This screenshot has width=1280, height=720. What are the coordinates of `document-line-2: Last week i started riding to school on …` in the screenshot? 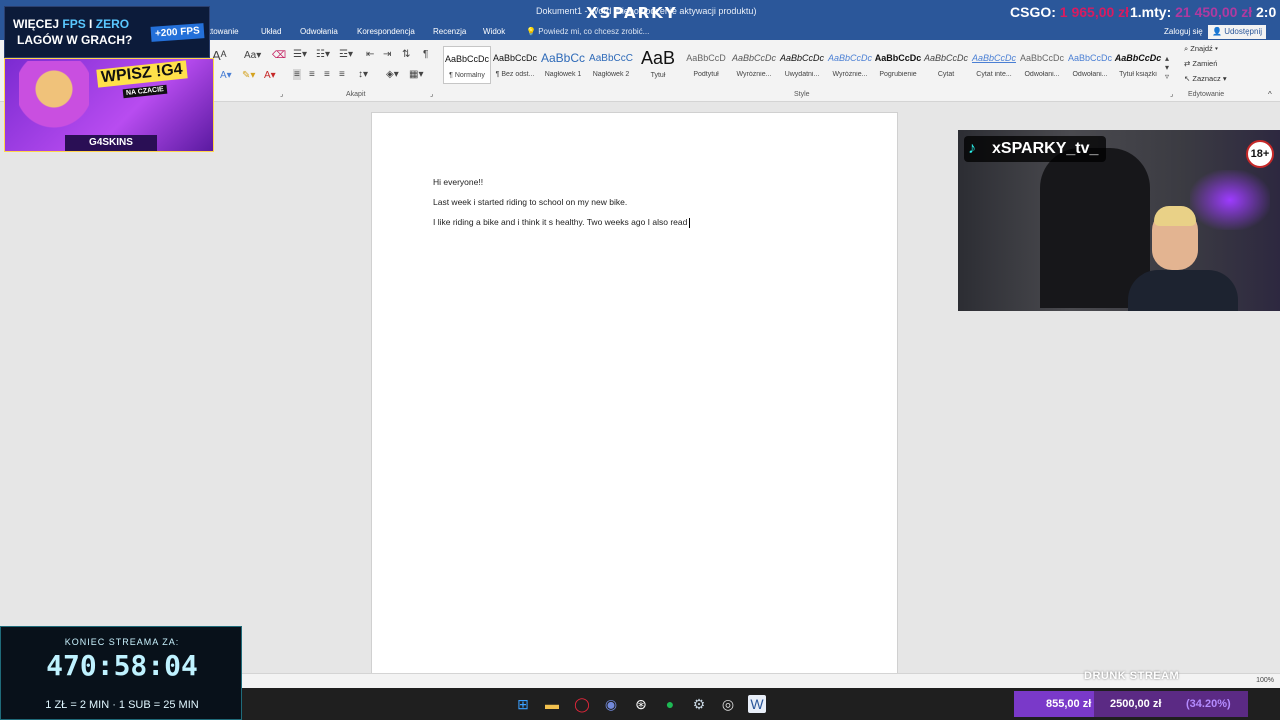 It's located at (530, 202).